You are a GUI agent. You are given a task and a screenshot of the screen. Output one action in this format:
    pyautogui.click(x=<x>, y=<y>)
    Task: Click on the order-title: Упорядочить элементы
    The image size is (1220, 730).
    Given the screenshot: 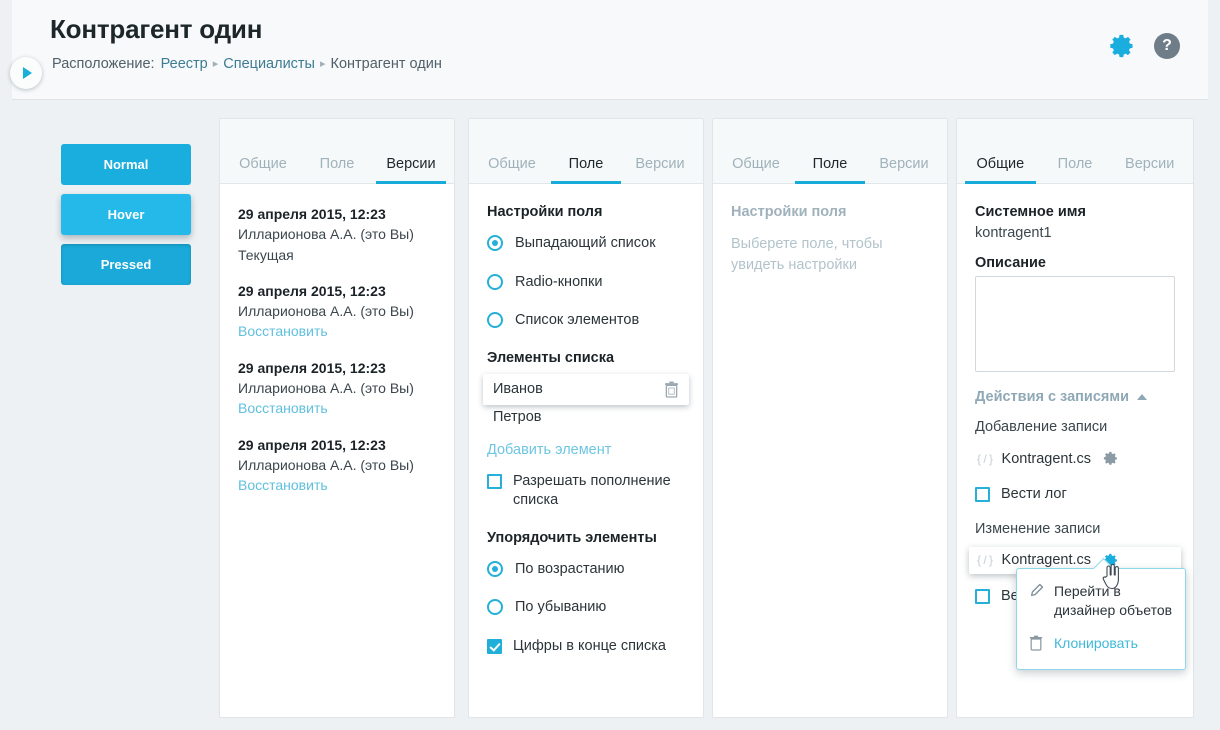 What is the action you would take?
    pyautogui.click(x=572, y=537)
    